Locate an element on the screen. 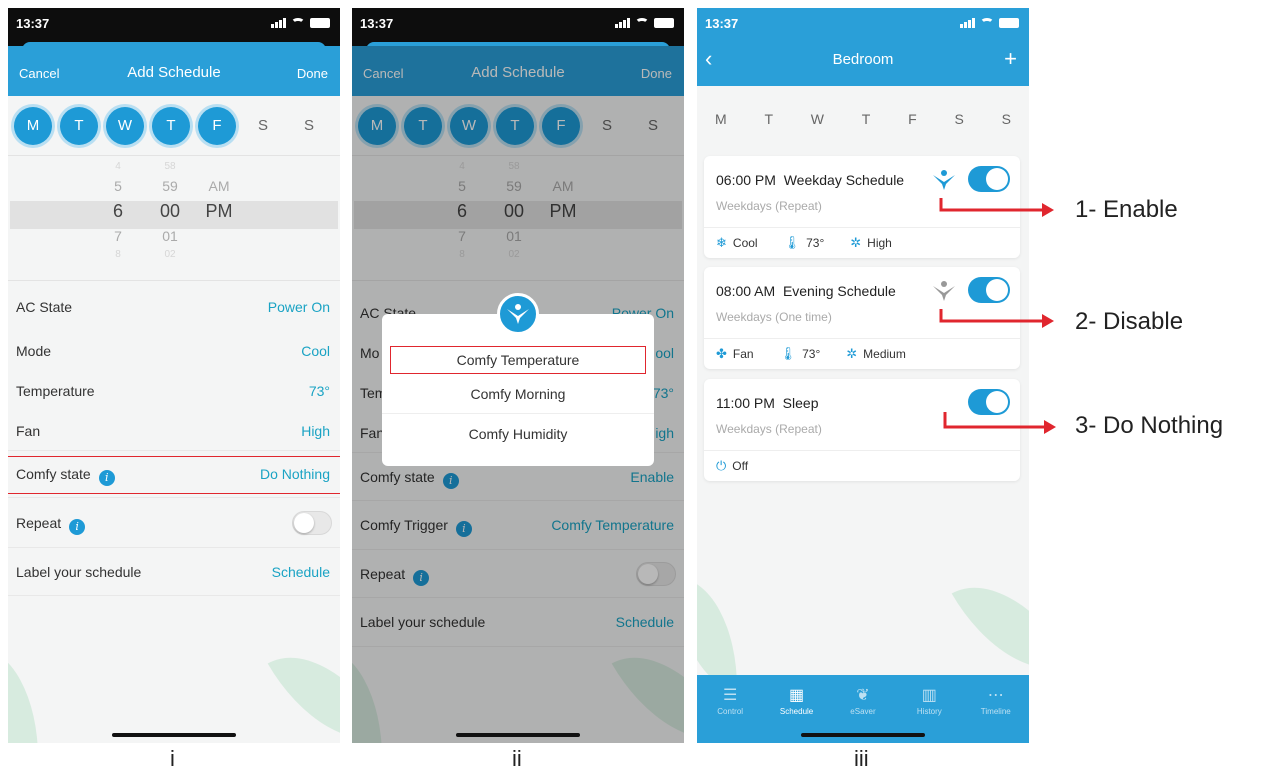  caption-iii: iii is located at coordinates (861, 758).